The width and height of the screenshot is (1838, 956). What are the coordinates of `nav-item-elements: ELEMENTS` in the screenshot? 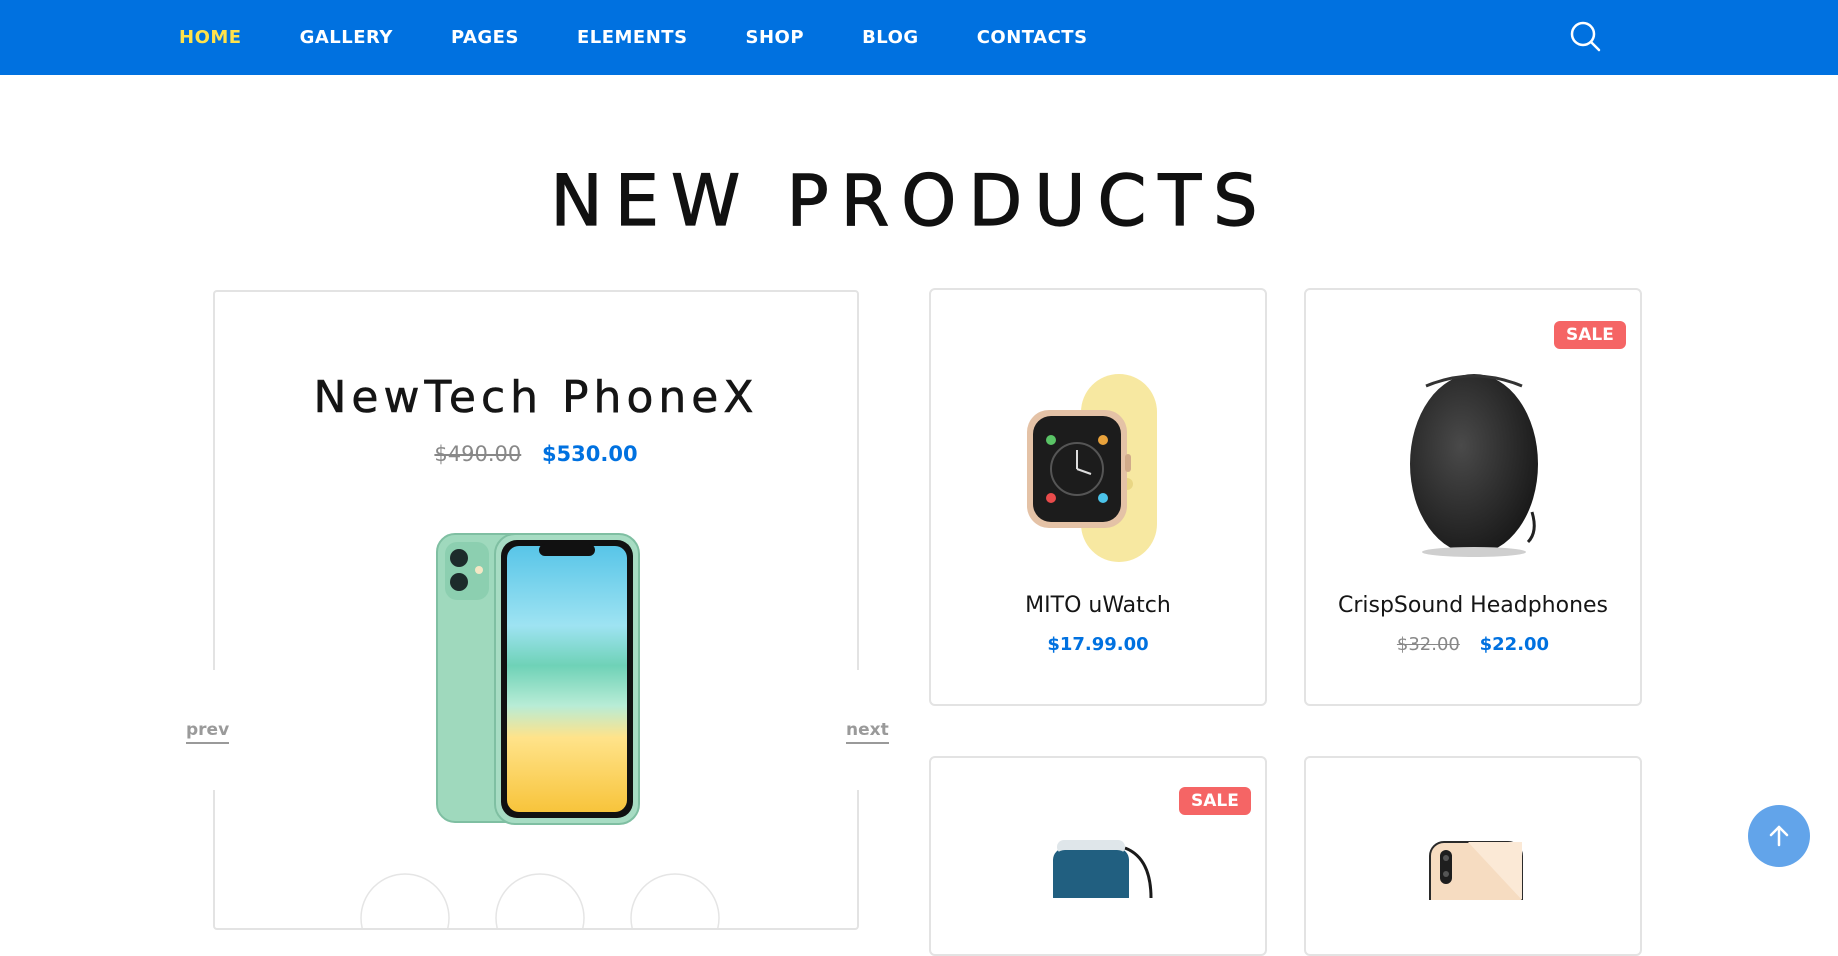 It's located at (632, 37).